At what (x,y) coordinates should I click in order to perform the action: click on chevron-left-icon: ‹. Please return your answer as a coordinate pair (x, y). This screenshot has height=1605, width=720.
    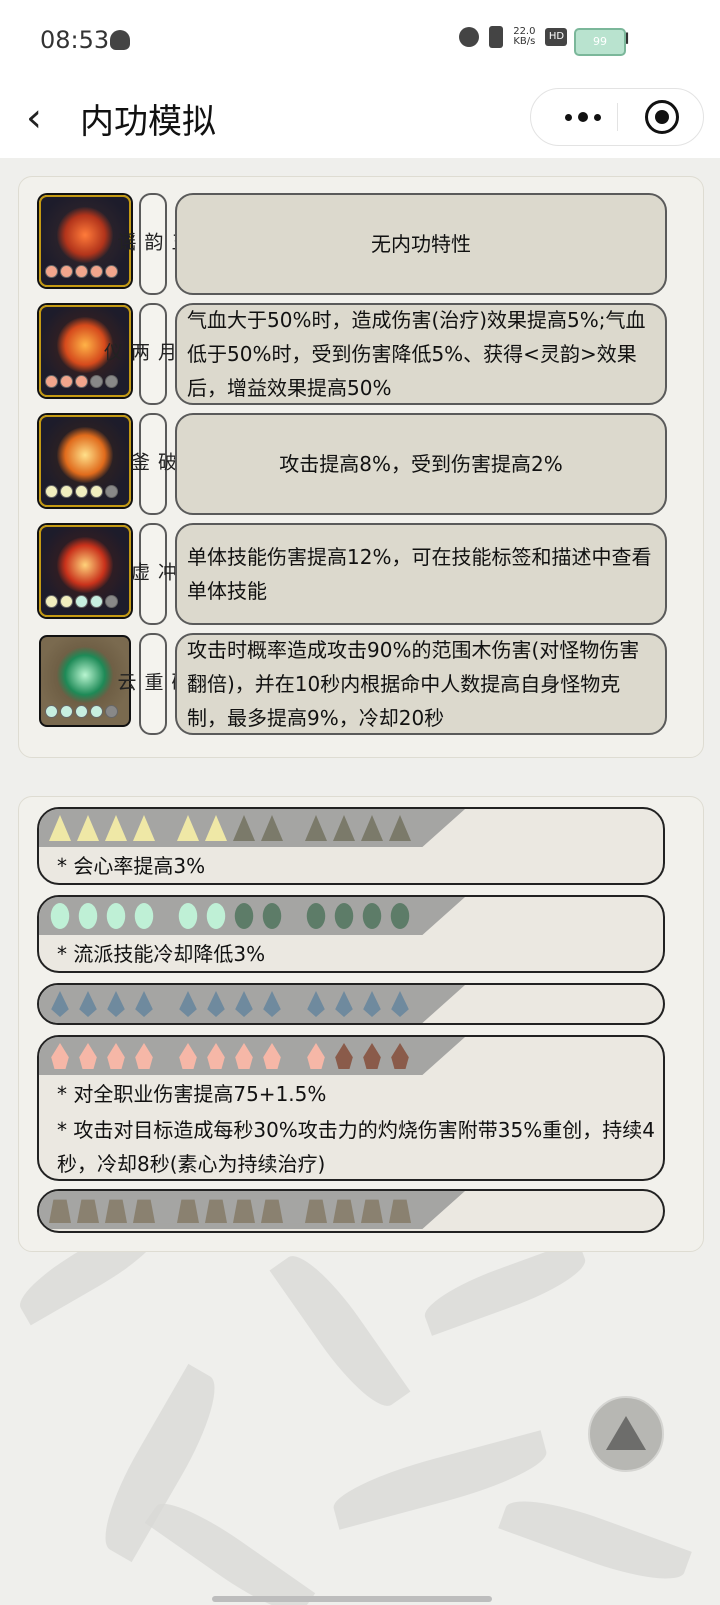
    Looking at the image, I should click on (34, 118).